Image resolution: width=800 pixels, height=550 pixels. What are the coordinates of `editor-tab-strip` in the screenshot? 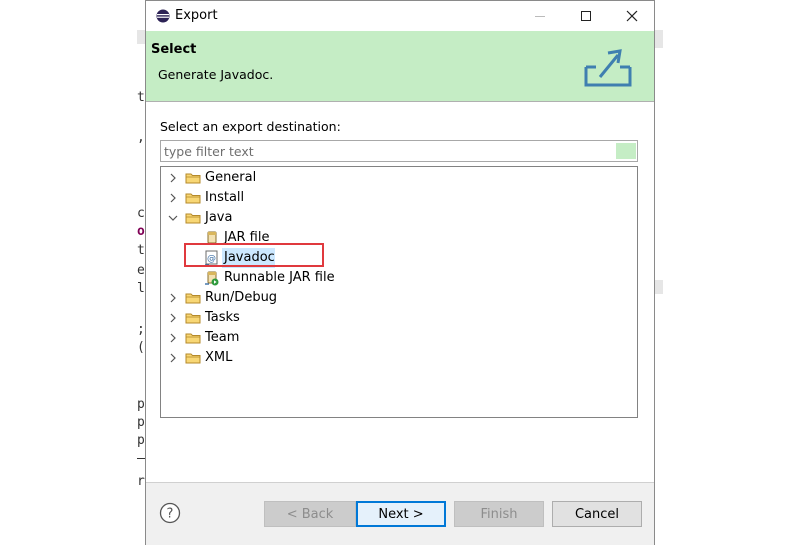 It's located at (659, 39).